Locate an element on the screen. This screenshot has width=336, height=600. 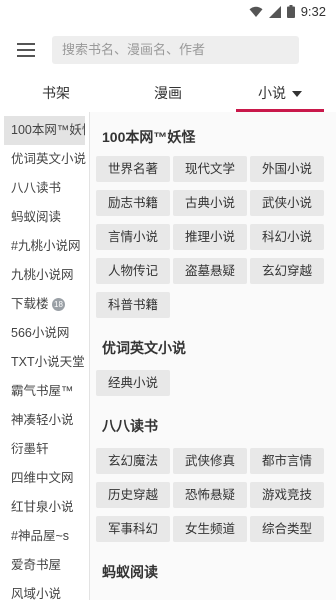
sidebar-item: 爱奇书屋 is located at coordinates (44, 565).